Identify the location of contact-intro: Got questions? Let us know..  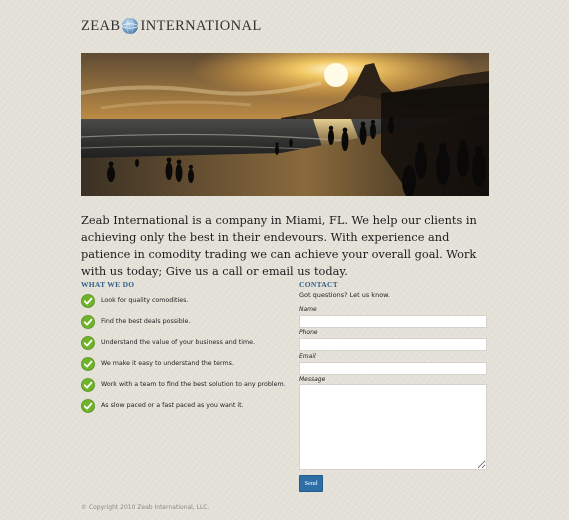
(344, 295).